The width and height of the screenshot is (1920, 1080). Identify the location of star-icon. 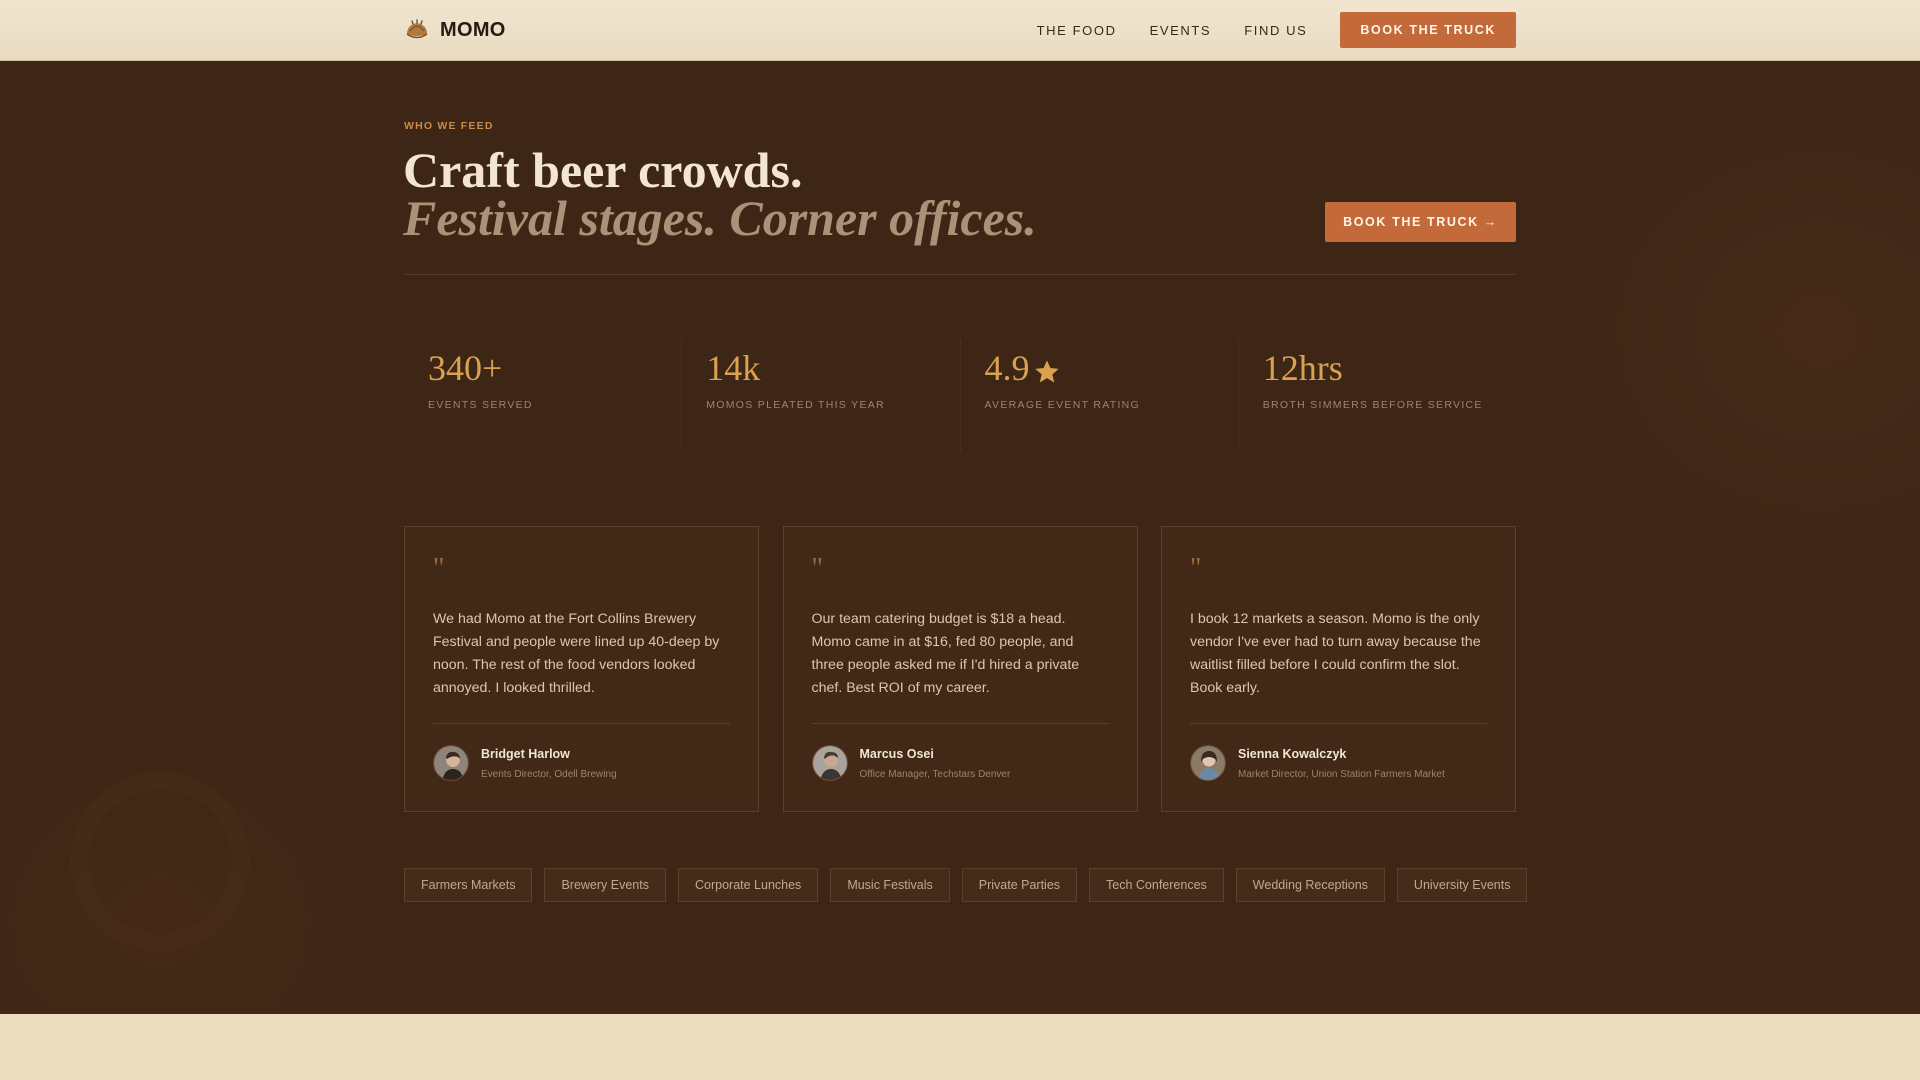
(1047, 369).